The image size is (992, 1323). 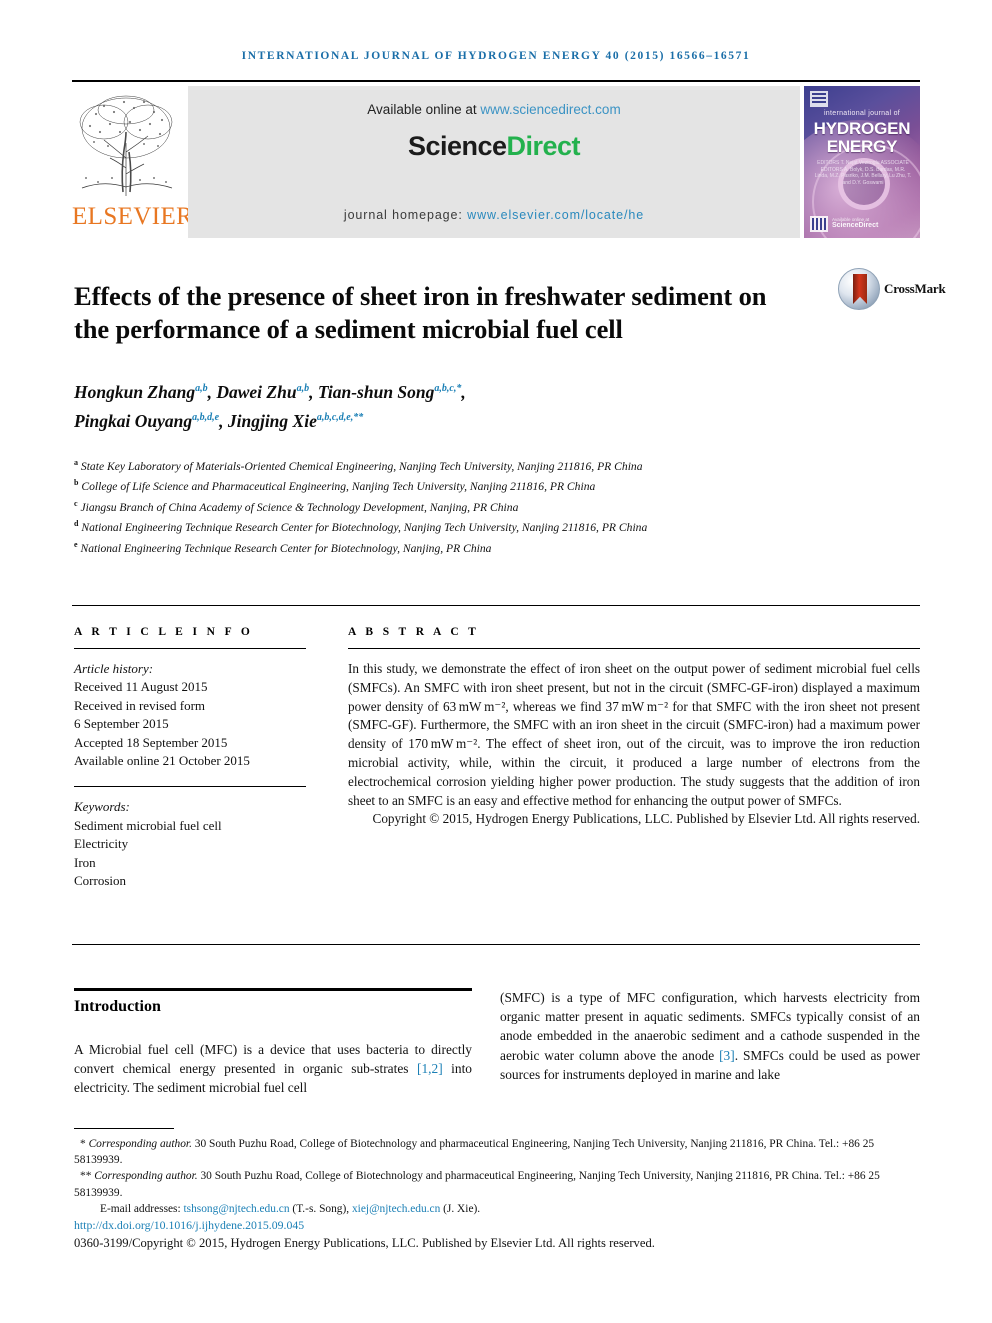 What do you see at coordinates (141, 687) in the screenshot?
I see `article-history-item: Received 11 August 2015` at bounding box center [141, 687].